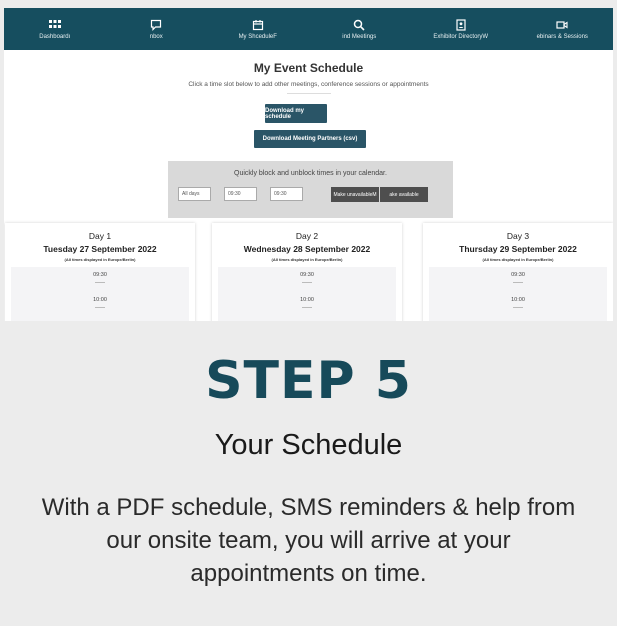 The image size is (617, 626). What do you see at coordinates (240, 194) in the screenshot?
I see `from-time-field: 09:30` at bounding box center [240, 194].